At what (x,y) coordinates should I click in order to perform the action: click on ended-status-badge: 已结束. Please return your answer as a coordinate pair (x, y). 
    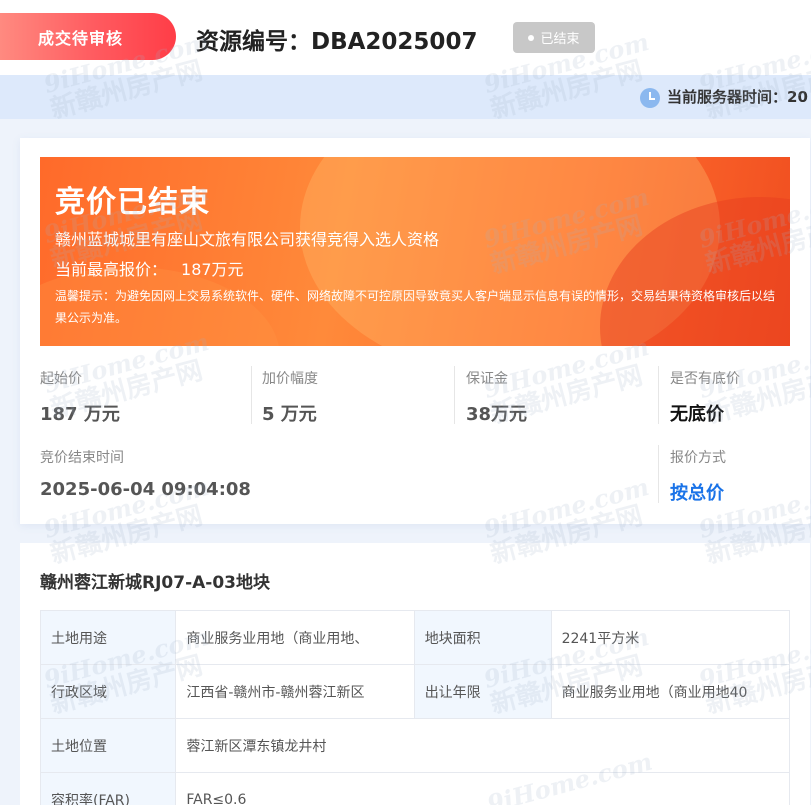
    Looking at the image, I should click on (554, 37).